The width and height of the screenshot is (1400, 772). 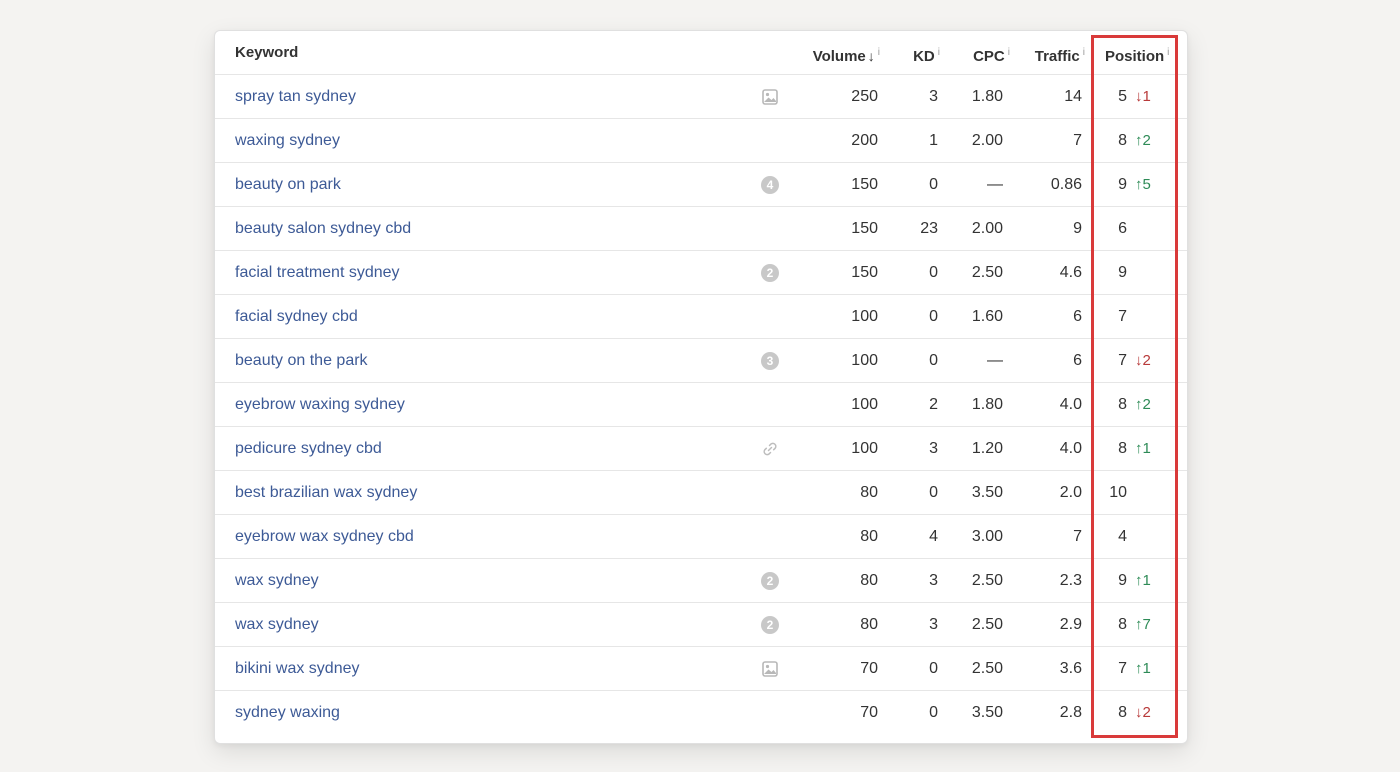 I want to click on header-traffic: Traffic i, so click(x=1050, y=53).